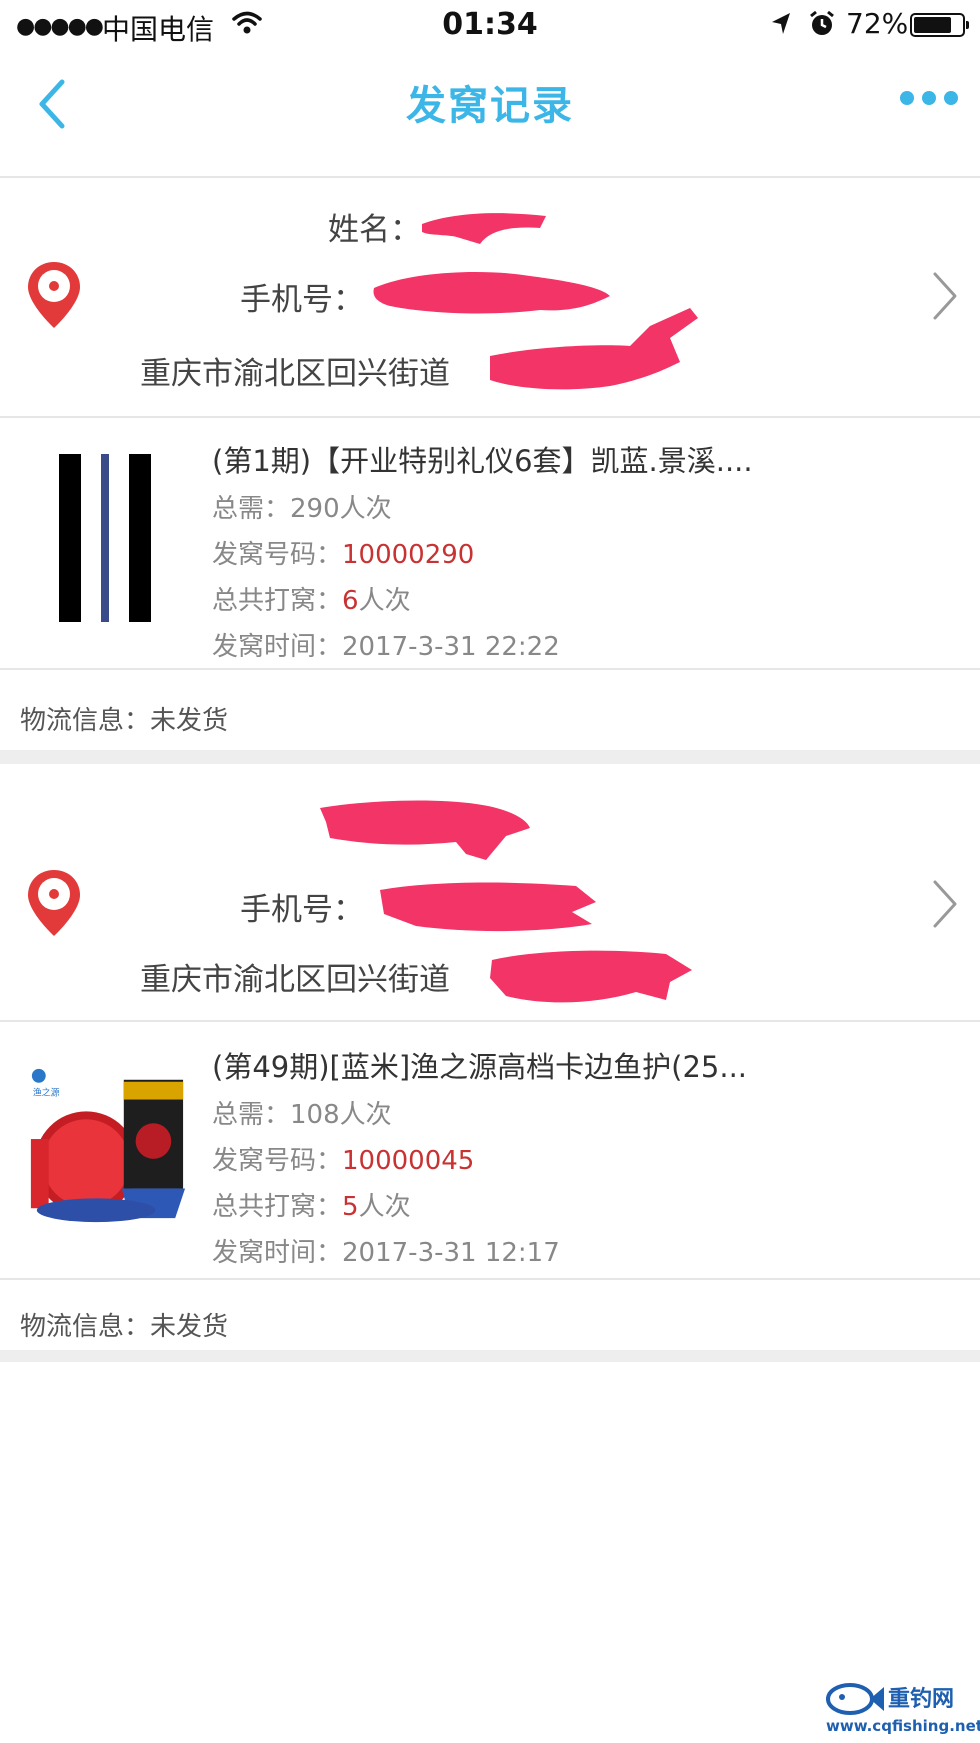 Image resolution: width=980 pixels, height=1743 pixels. Describe the element at coordinates (302, 509) in the screenshot. I see `total-needed: 总需：290人次` at that location.